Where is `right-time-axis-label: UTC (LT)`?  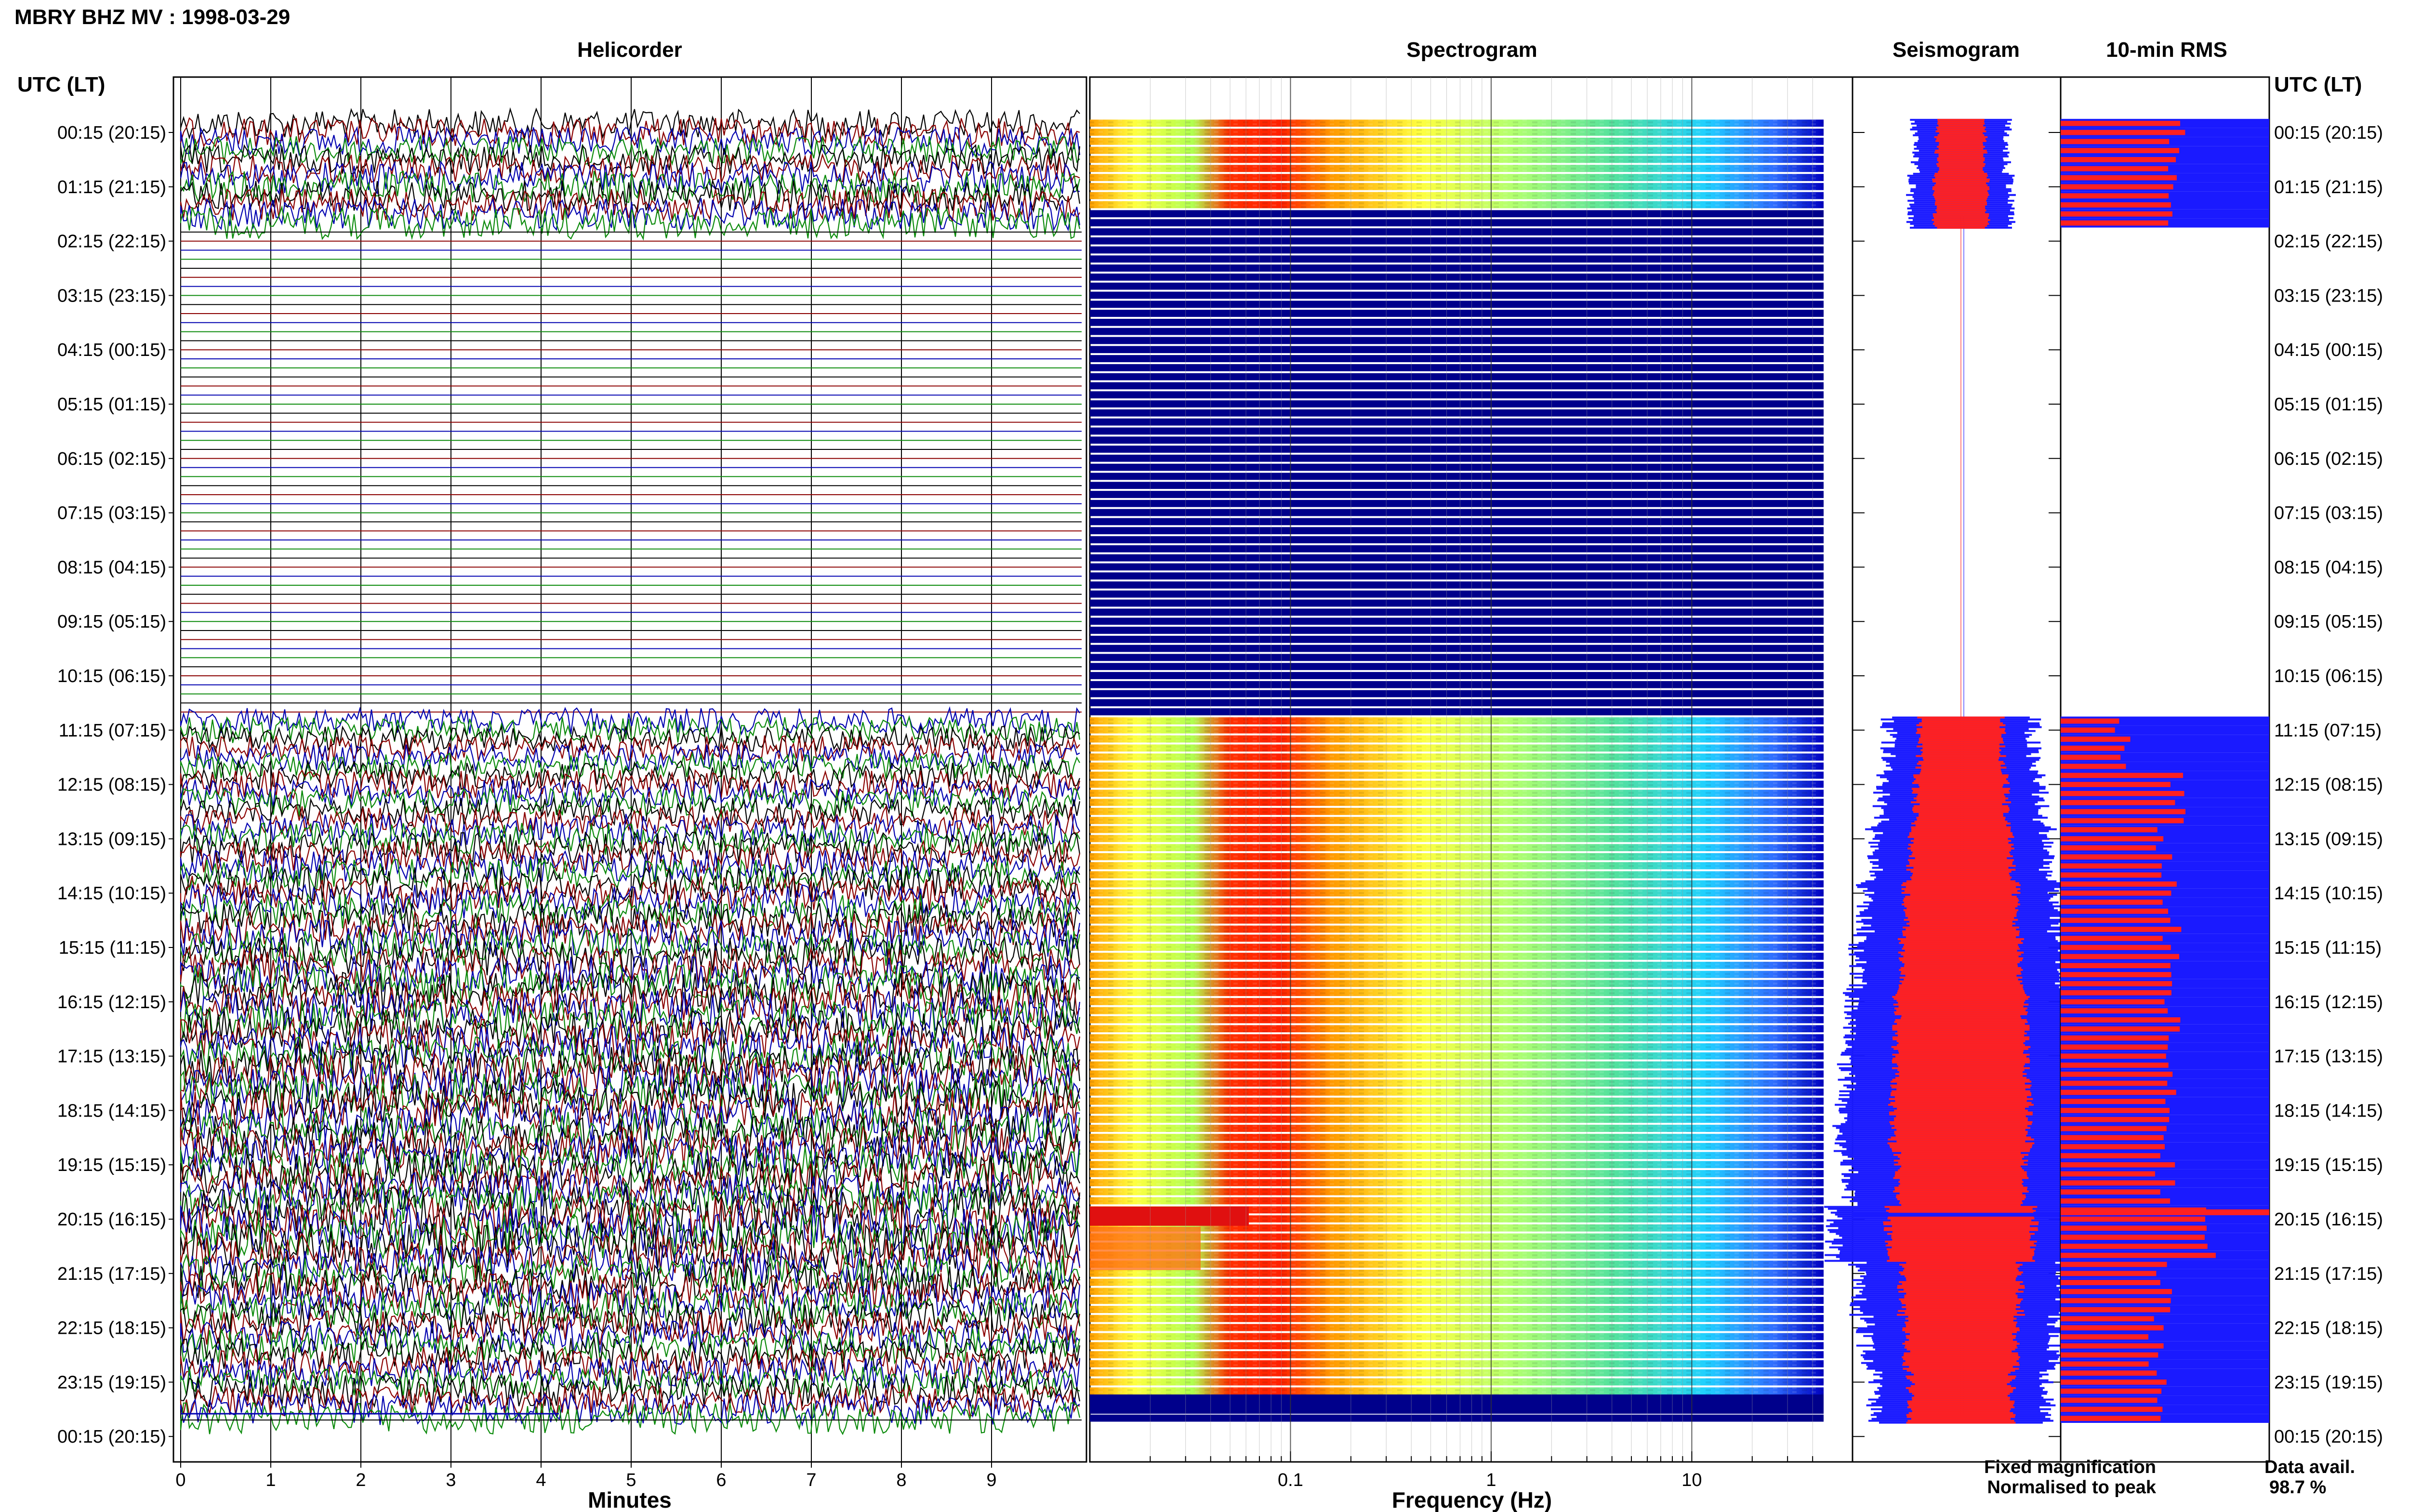
right-time-axis-label: UTC (LT) is located at coordinates (2318, 84).